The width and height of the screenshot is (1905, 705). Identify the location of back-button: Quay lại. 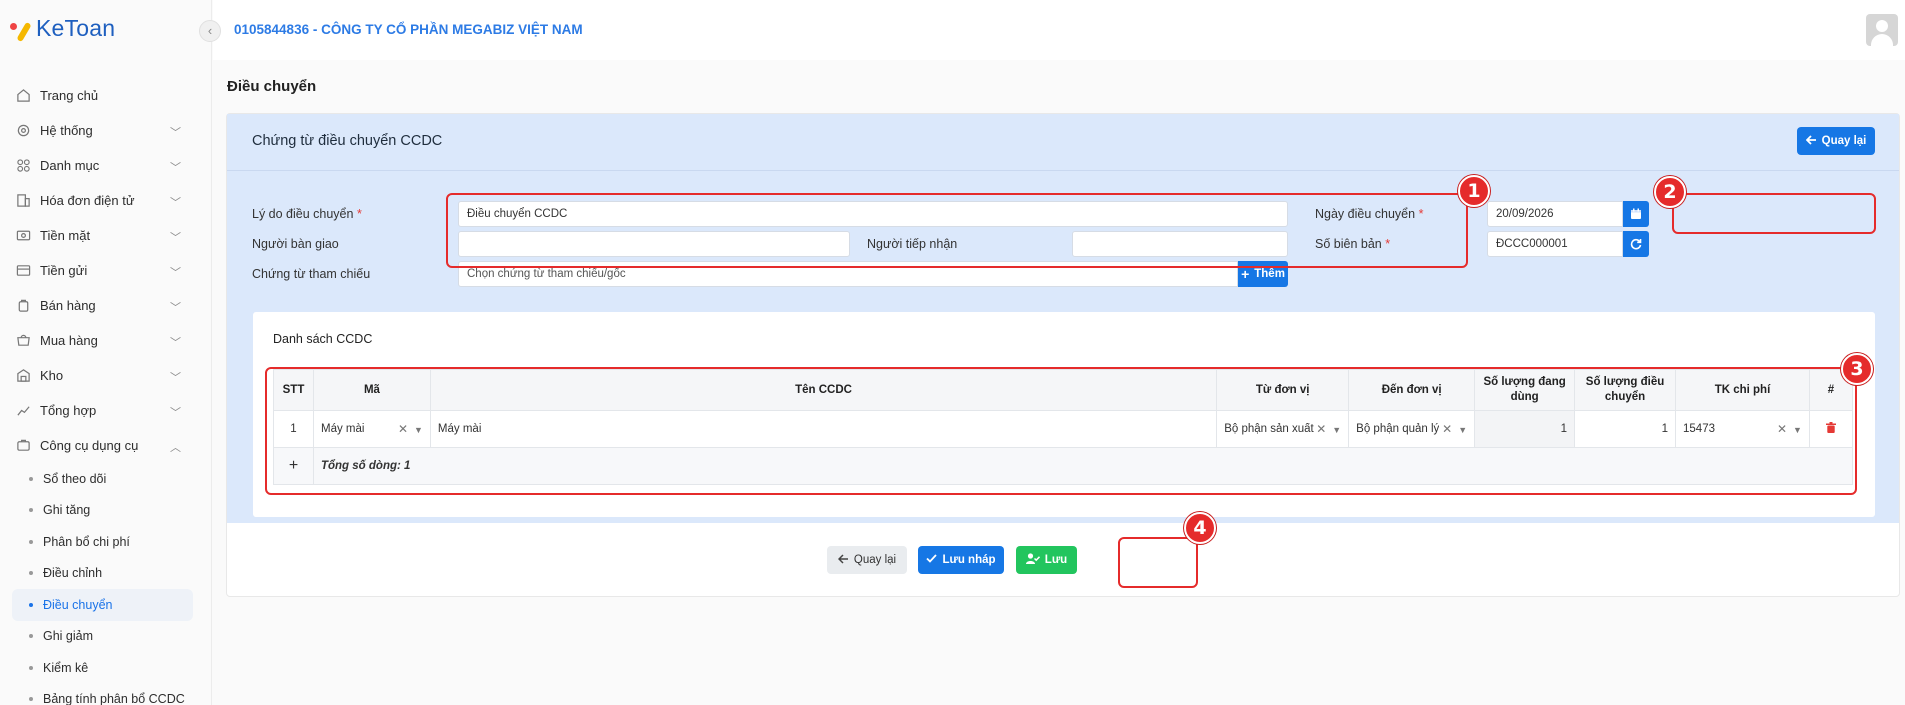
(867, 560).